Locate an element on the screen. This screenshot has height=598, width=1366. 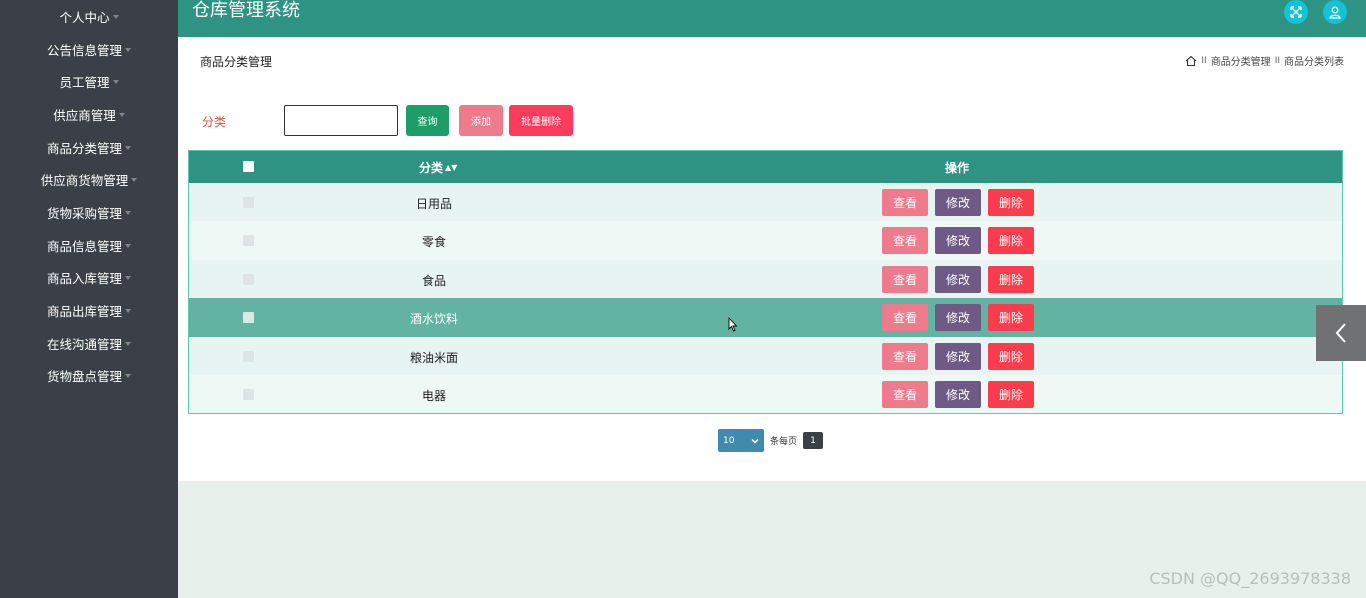
sort-icon: ▲▼ is located at coordinates (451, 167).